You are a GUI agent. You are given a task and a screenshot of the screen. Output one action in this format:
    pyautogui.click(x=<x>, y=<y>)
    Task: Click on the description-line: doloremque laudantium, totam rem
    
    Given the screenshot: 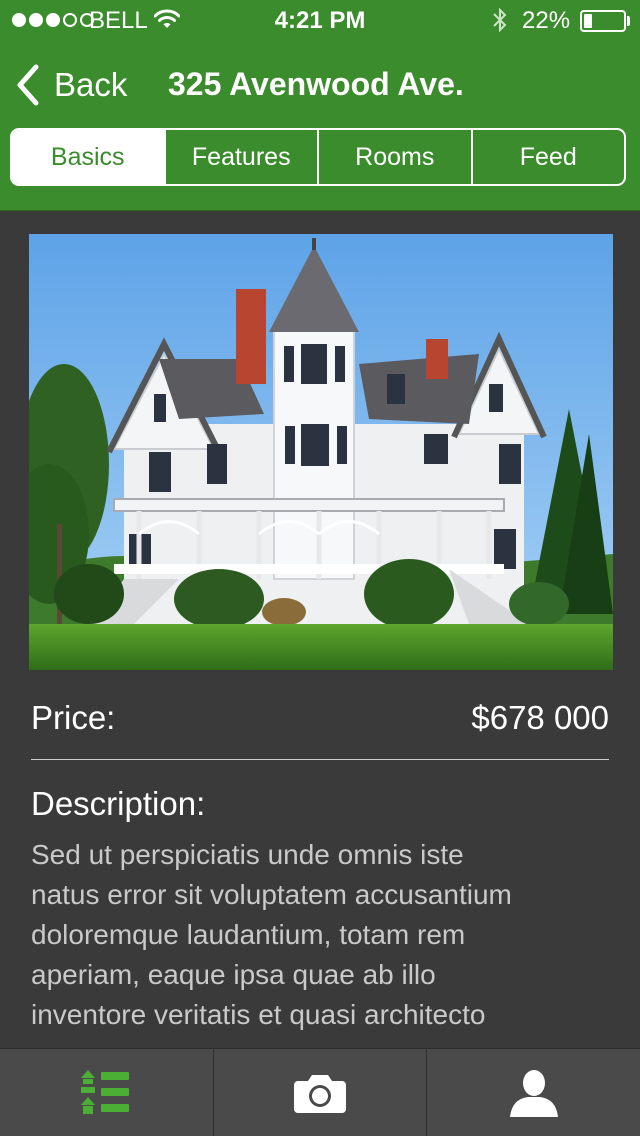 What is the action you would take?
    pyautogui.click(x=248, y=934)
    